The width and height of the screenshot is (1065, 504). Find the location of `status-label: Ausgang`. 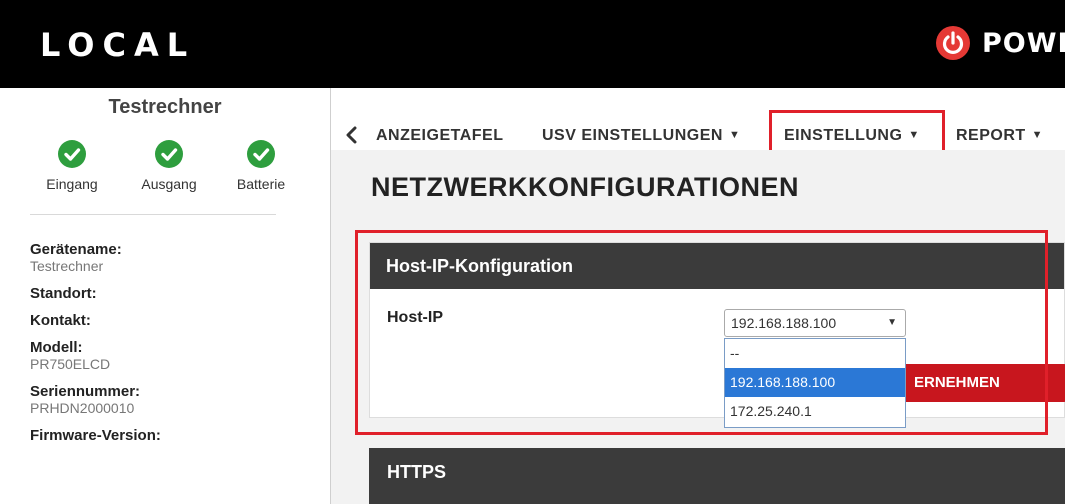

status-label: Ausgang is located at coordinates (169, 184).